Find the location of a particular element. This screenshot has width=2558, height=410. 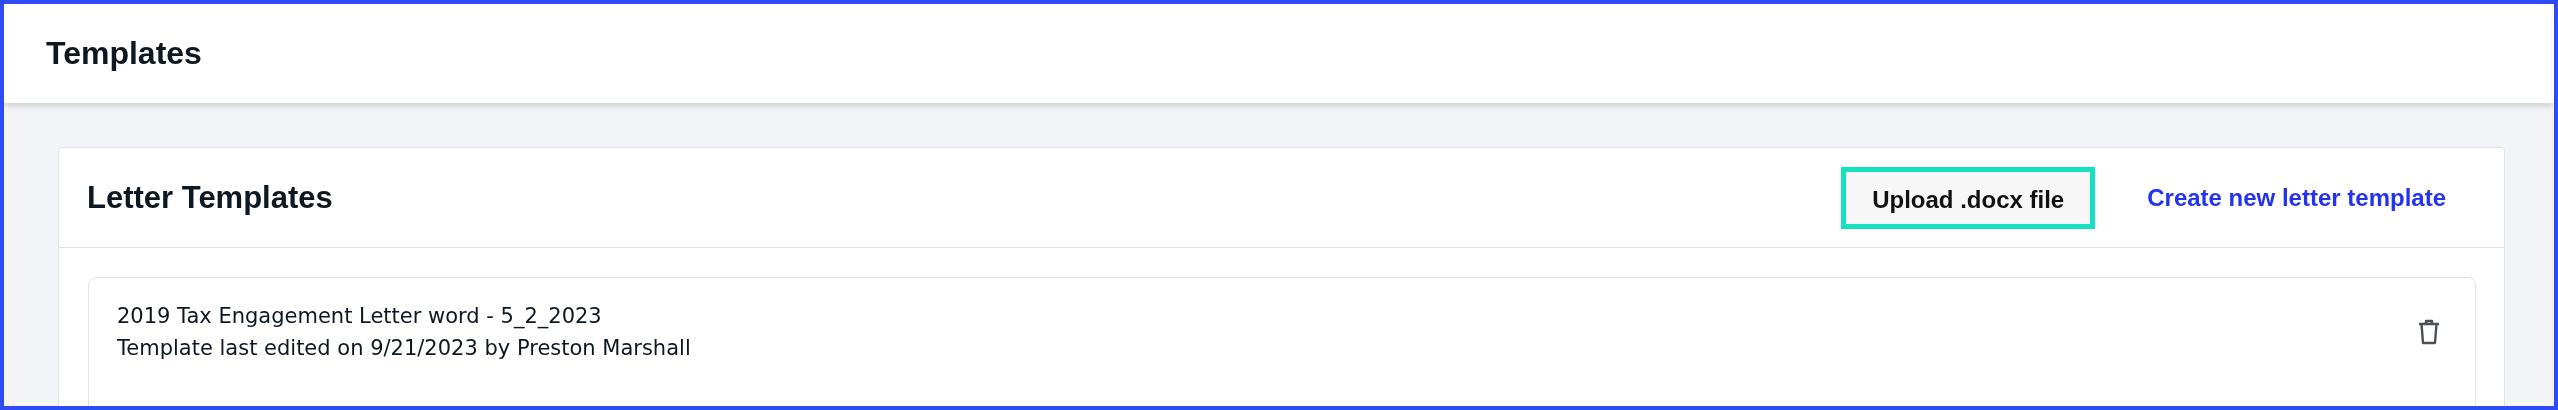

trash-icon is located at coordinates (2429, 332).